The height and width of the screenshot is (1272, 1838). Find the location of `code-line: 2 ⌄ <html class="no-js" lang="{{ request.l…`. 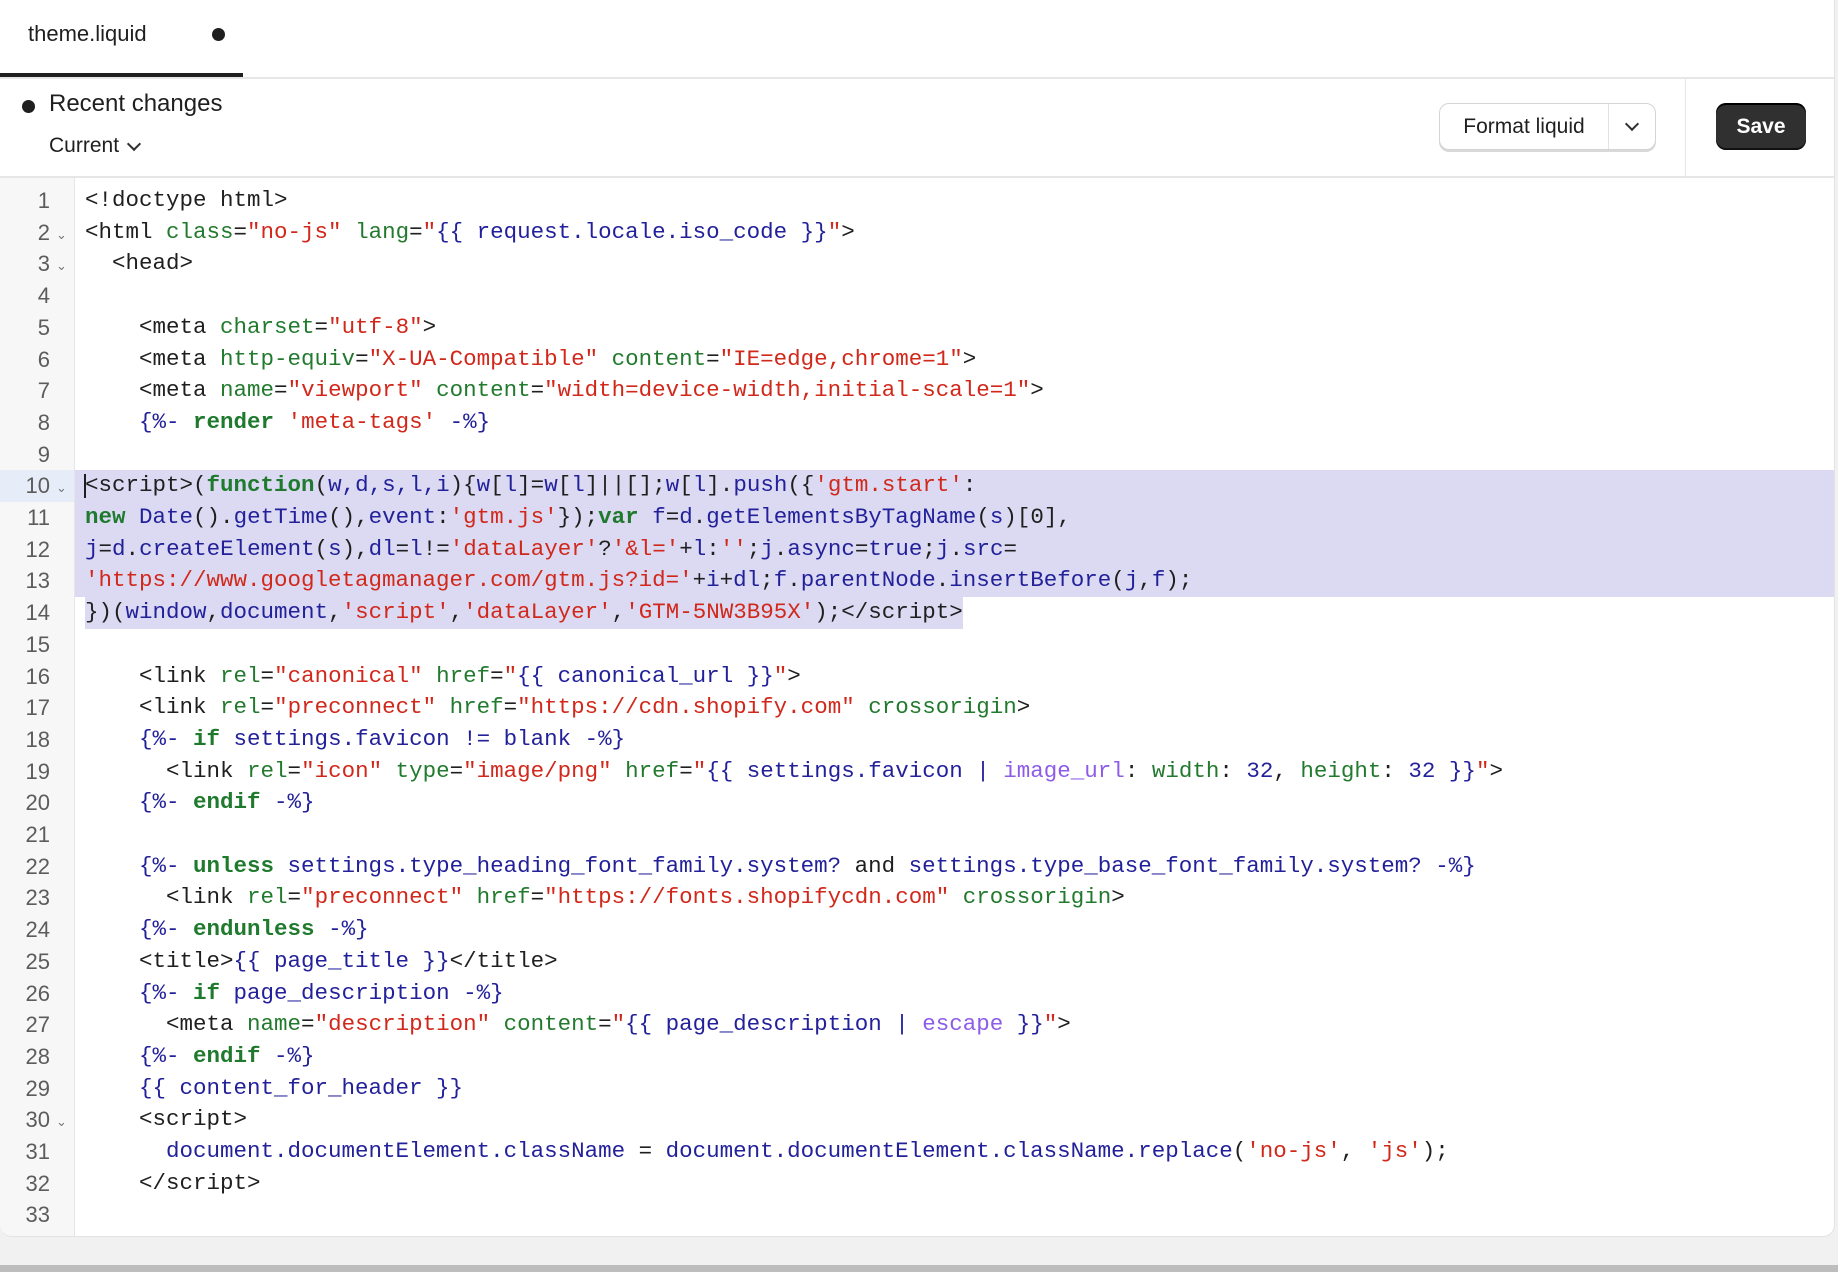

code-line: 2 ⌄ <html class="no-js" lang="{{ request.l… is located at coordinates (917, 233).